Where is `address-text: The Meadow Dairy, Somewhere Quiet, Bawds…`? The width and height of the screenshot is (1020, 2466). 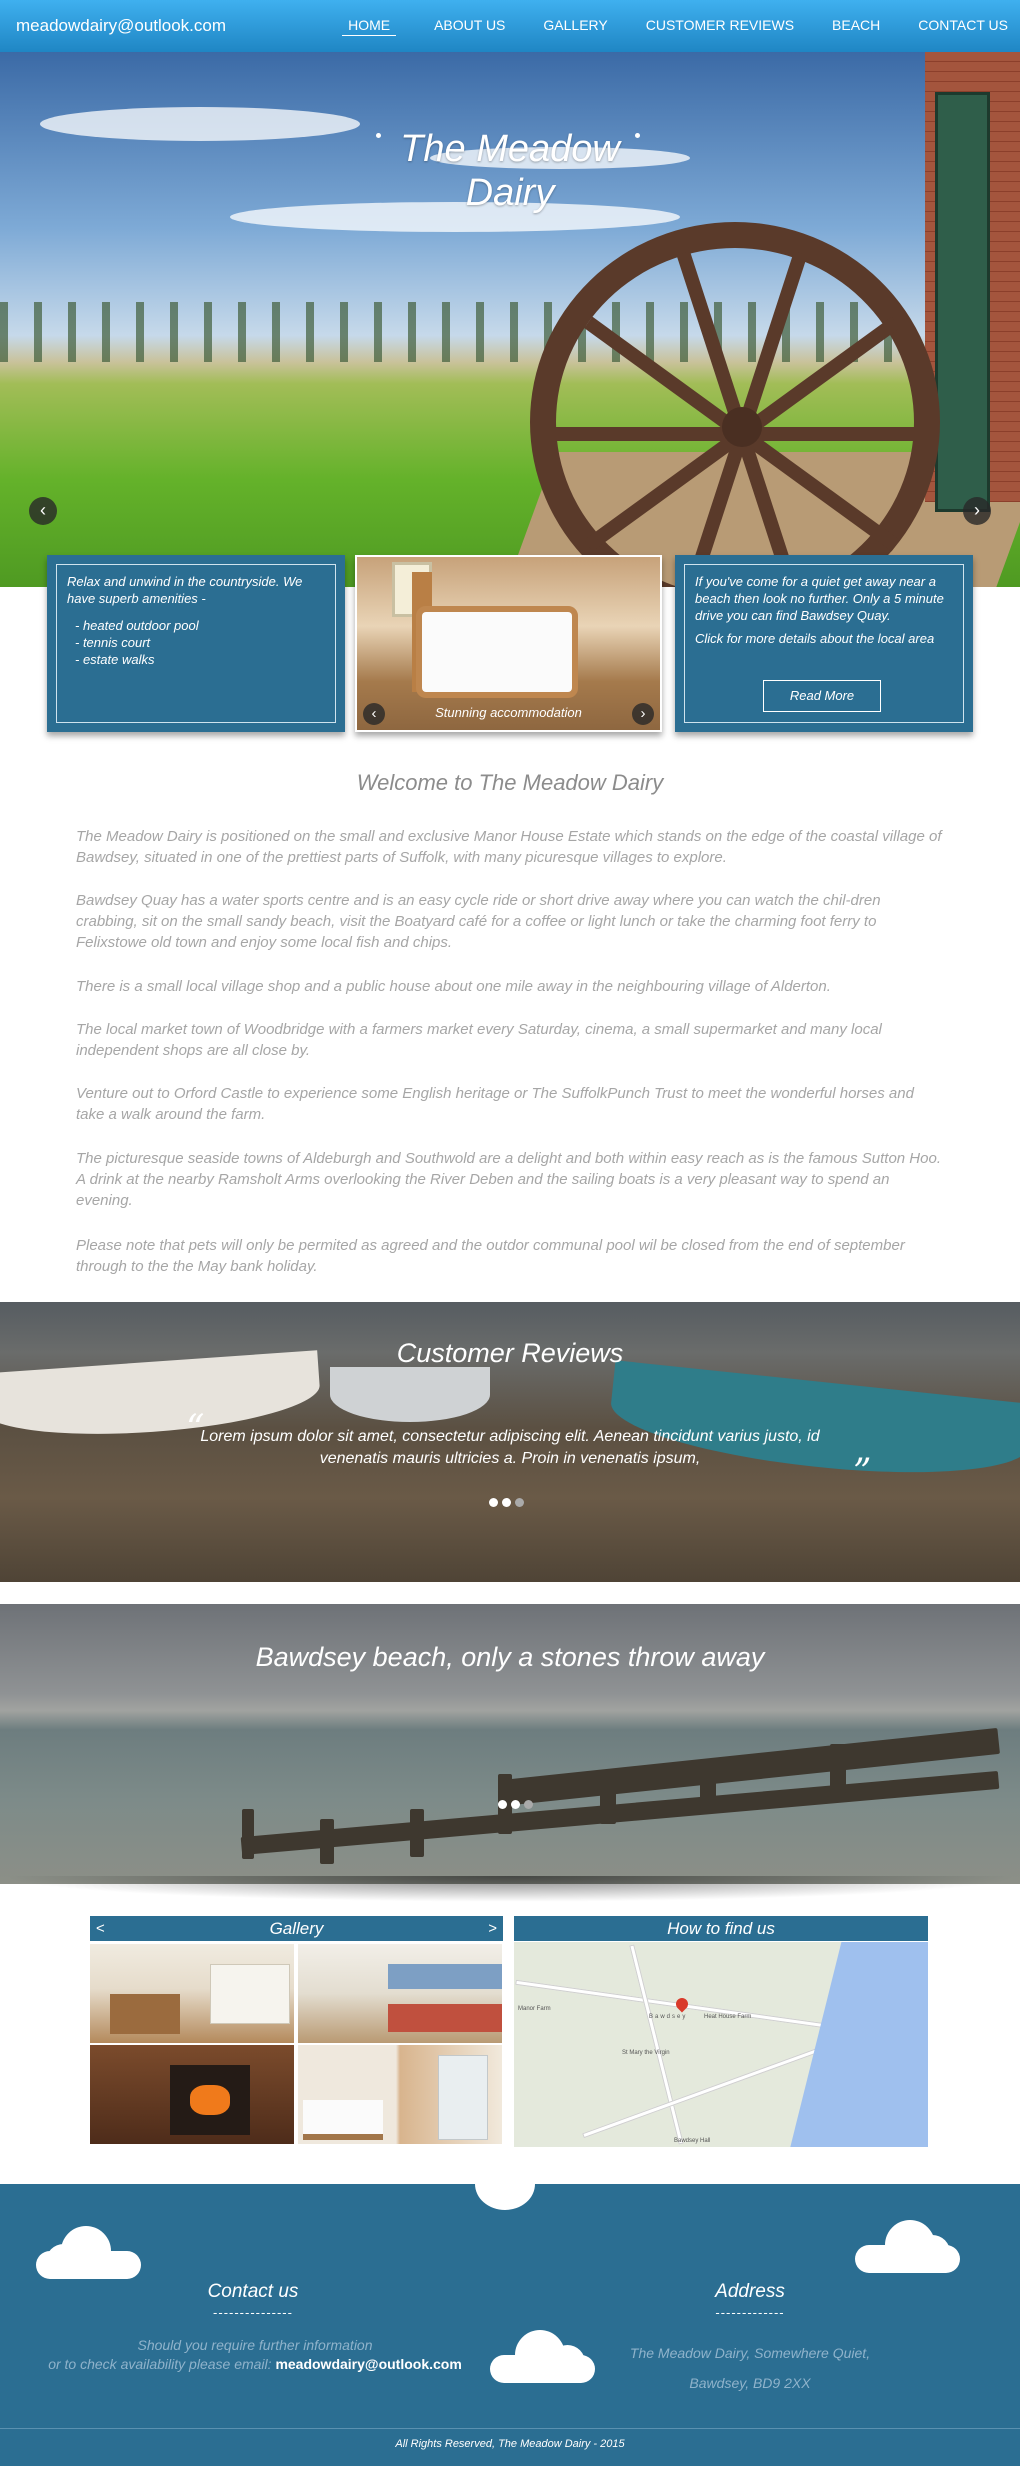 address-text: The Meadow Dairy, Somewhere Quiet, Bawds… is located at coordinates (750, 2368).